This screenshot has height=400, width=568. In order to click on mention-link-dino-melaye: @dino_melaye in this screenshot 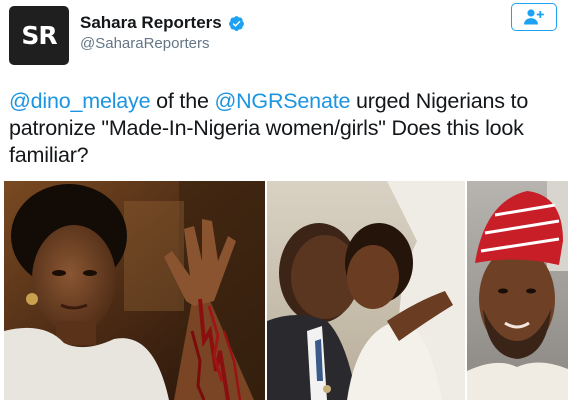, I will do `click(80, 101)`.